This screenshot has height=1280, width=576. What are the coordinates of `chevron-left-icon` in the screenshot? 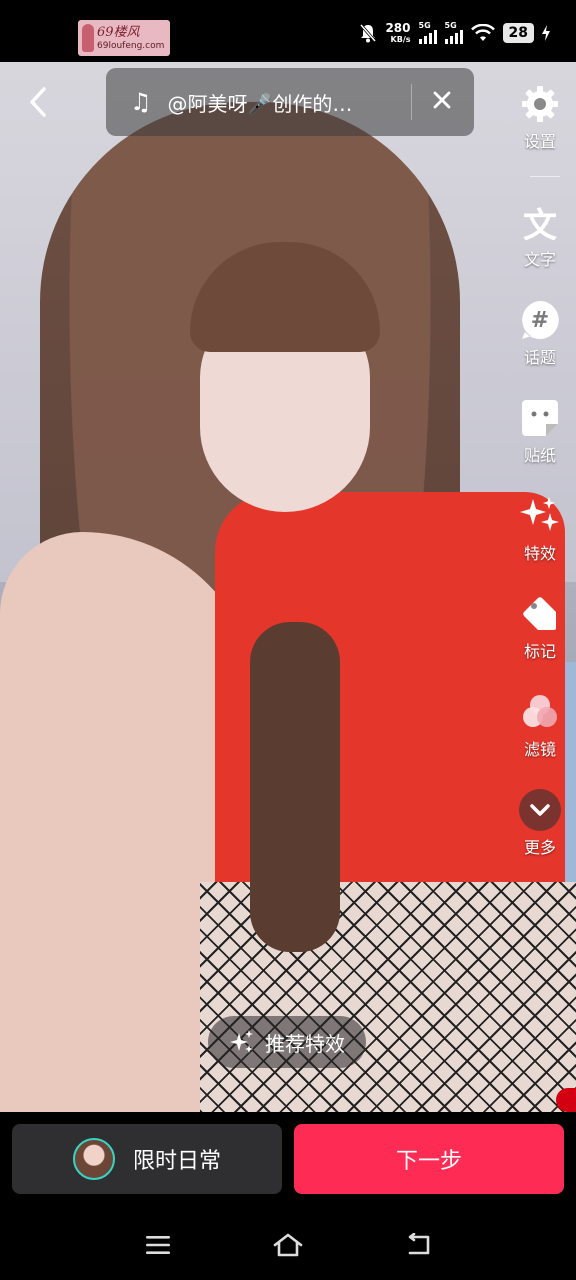 It's located at (38, 102).